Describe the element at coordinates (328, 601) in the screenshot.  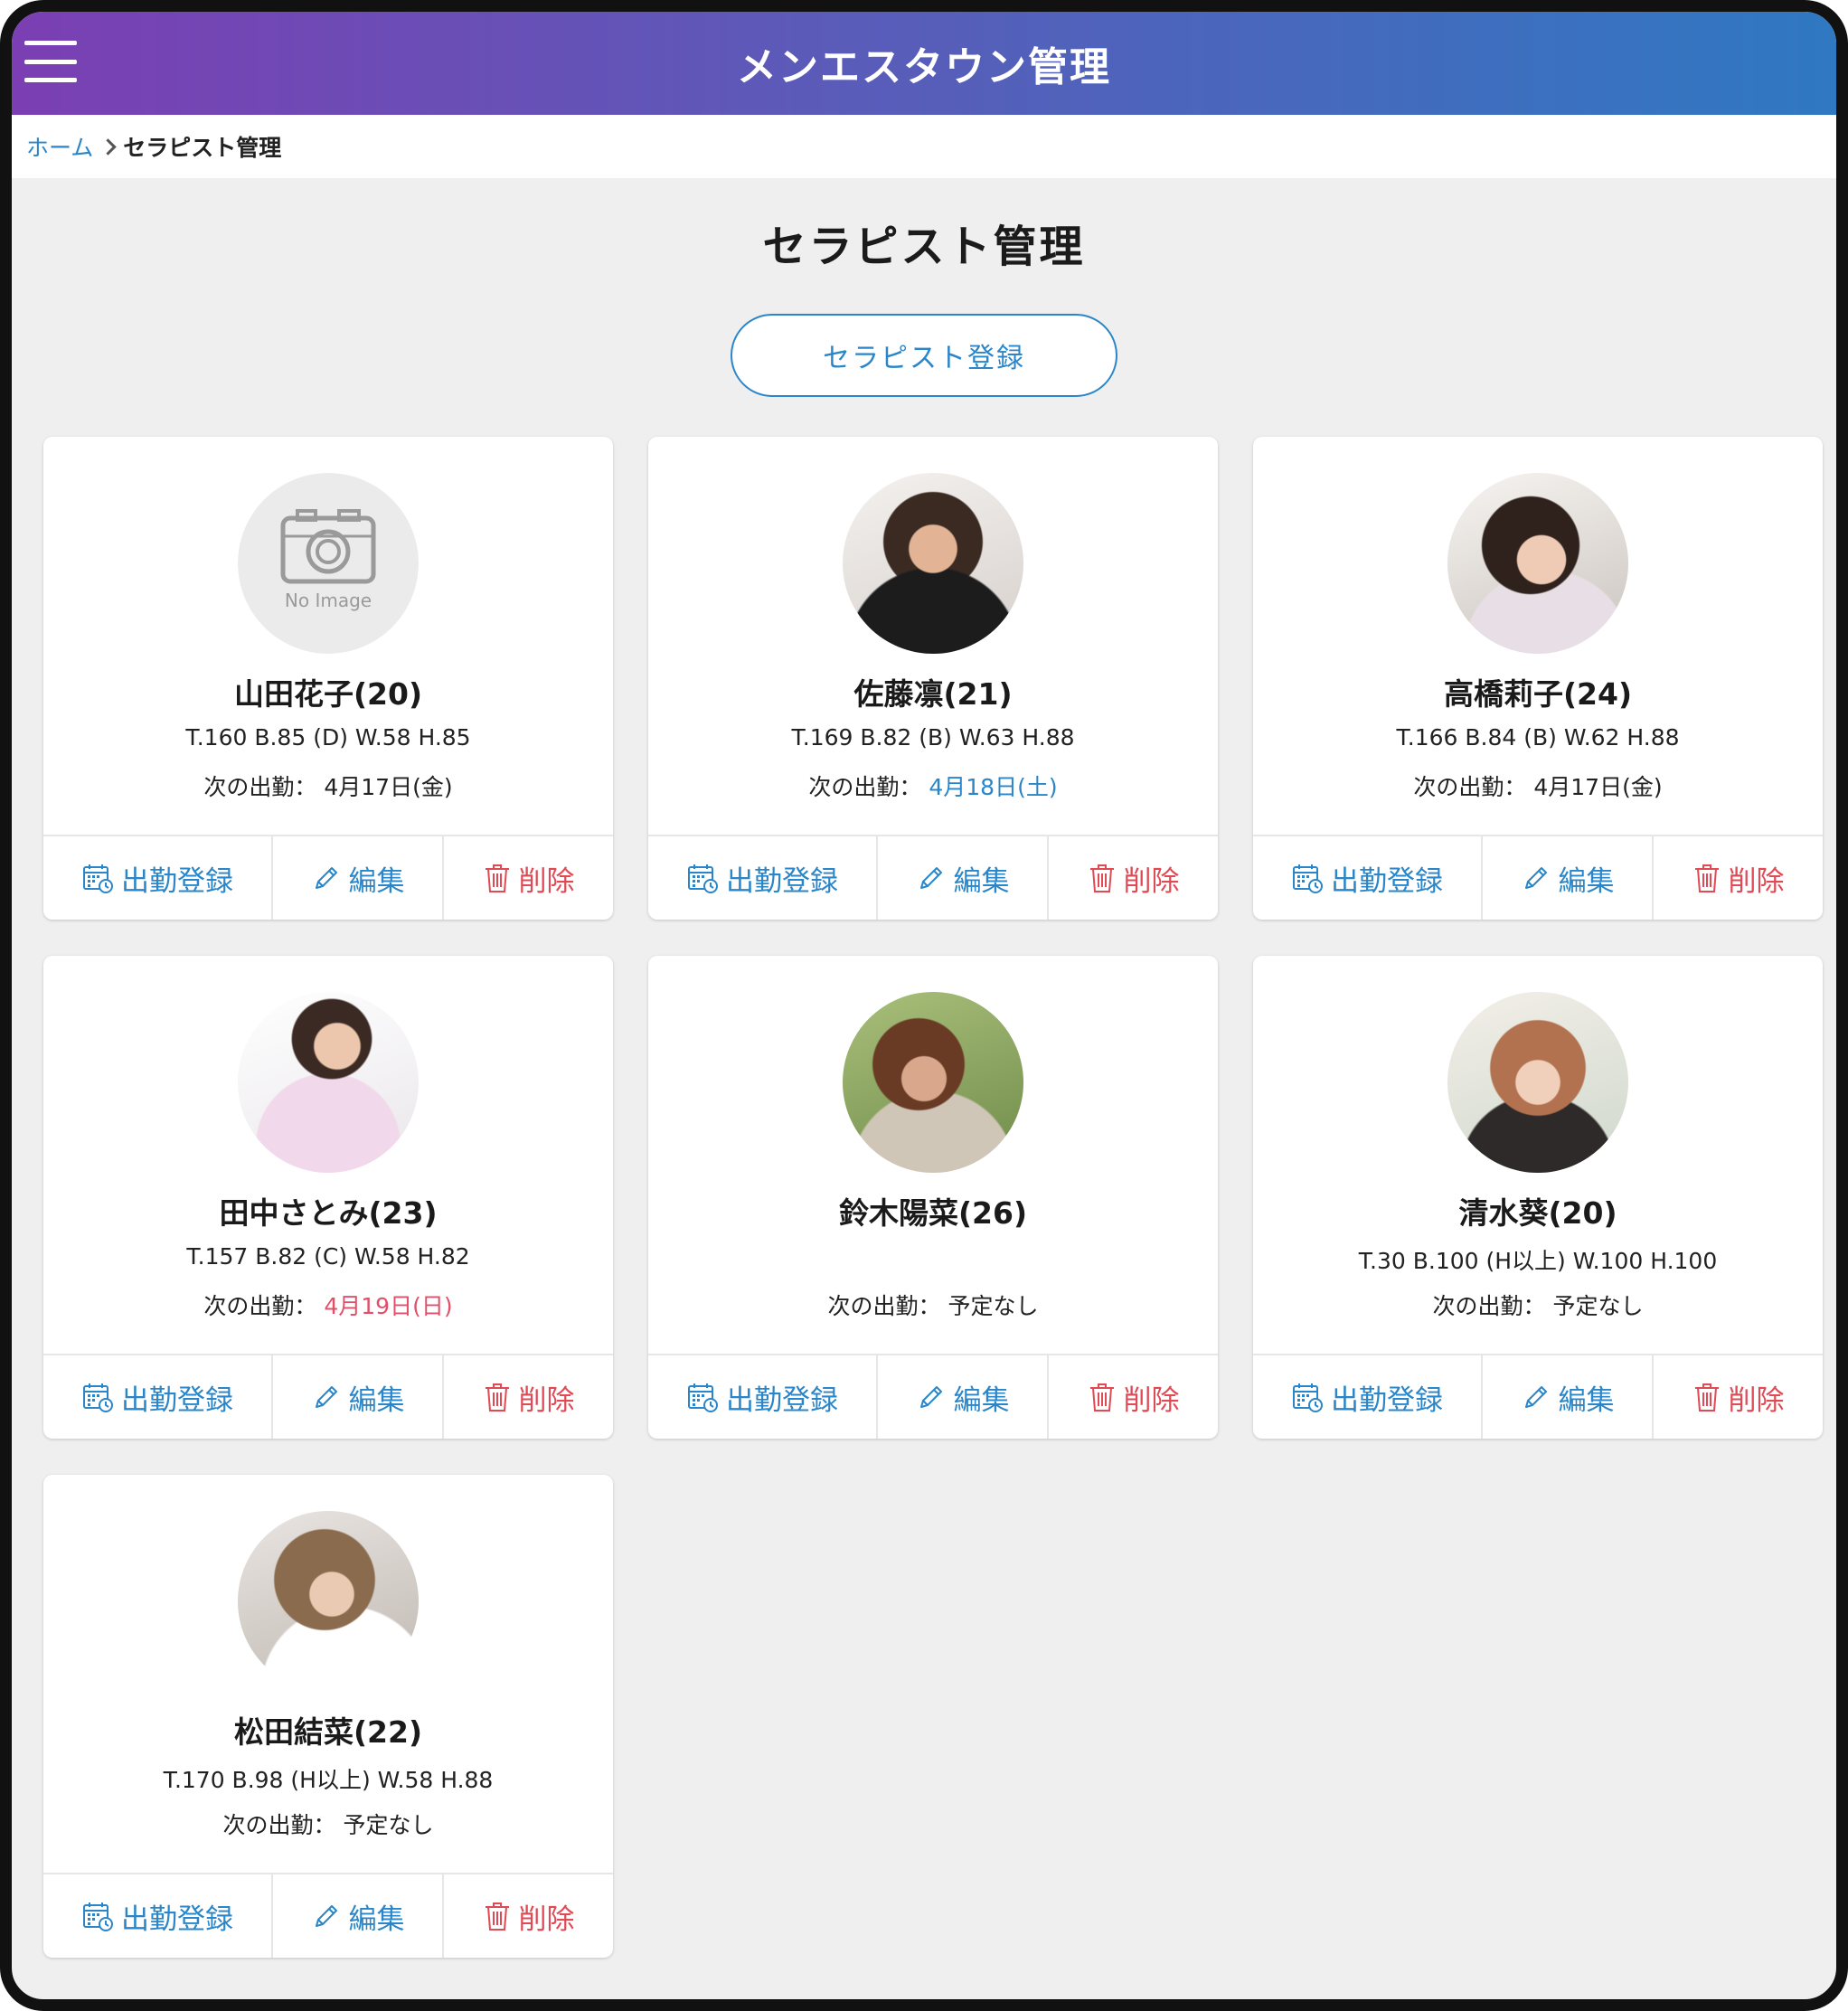
I see `svg-text: No Image` at that location.